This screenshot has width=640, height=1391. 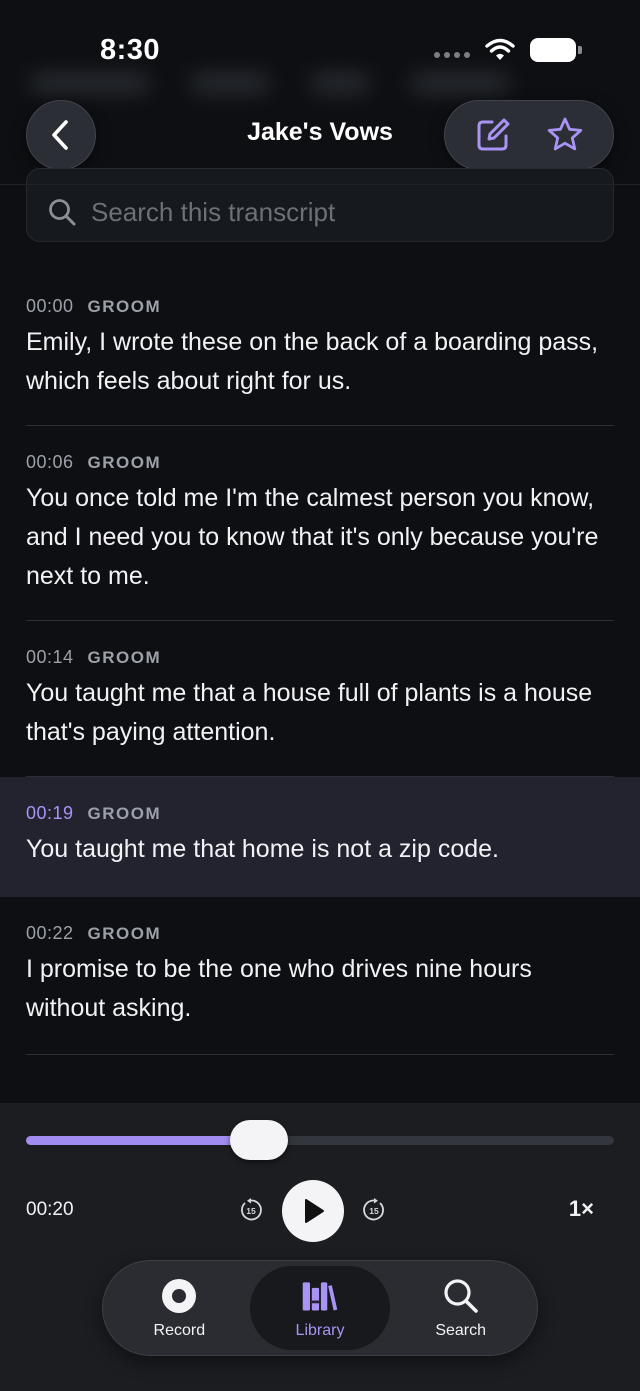 What do you see at coordinates (529, 135) in the screenshot?
I see `header-actions` at bounding box center [529, 135].